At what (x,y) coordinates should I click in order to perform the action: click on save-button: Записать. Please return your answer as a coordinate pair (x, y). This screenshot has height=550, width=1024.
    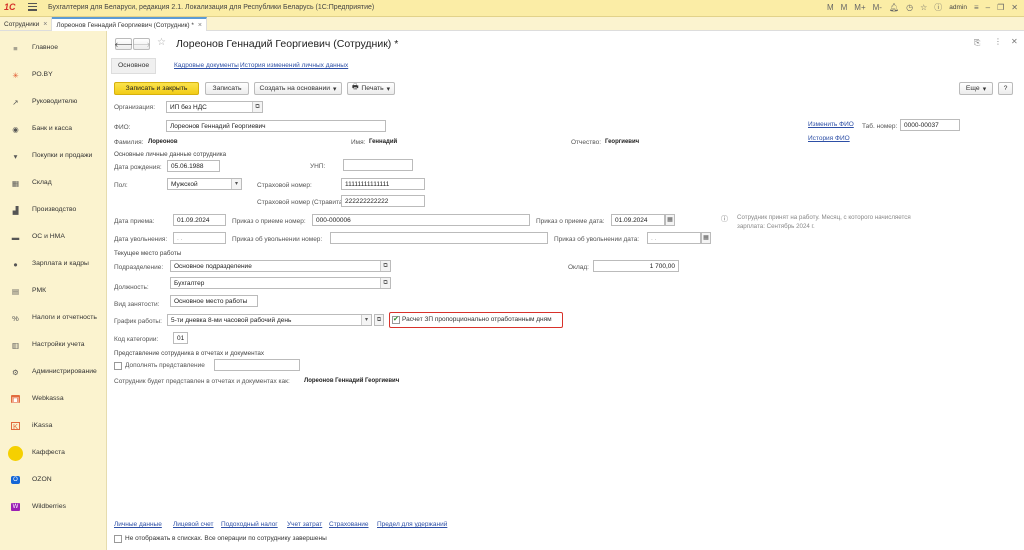
    Looking at the image, I should click on (227, 88).